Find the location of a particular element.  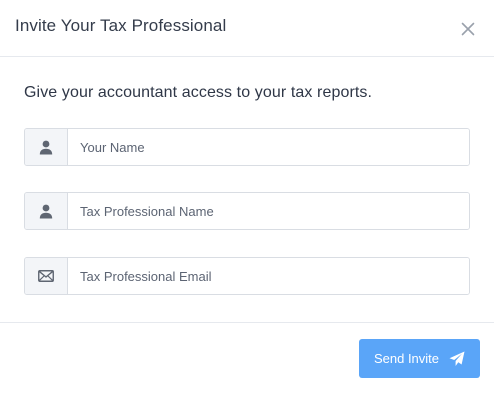

tax-professional-name-field-group is located at coordinates (247, 211).